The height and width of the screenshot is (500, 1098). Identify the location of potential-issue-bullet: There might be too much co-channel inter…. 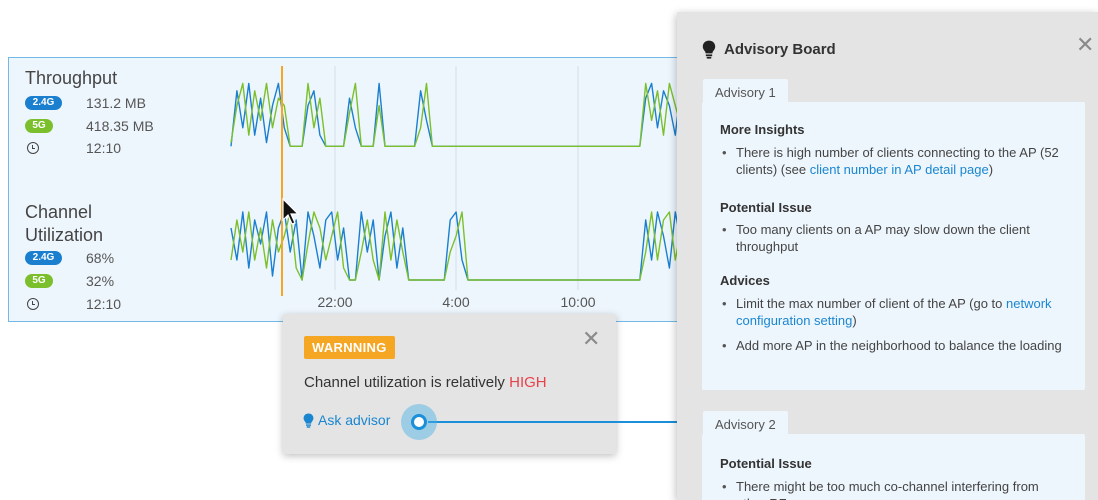
(895, 489).